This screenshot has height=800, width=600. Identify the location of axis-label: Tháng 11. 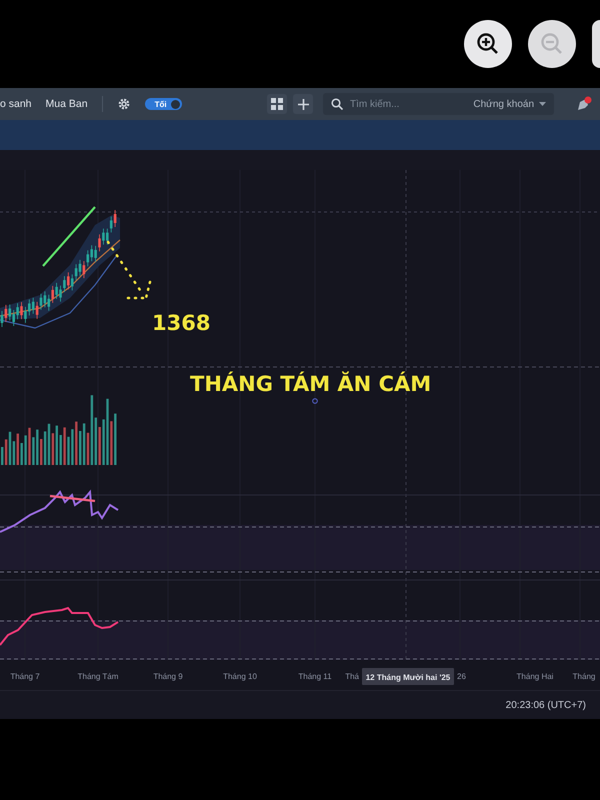
(315, 676).